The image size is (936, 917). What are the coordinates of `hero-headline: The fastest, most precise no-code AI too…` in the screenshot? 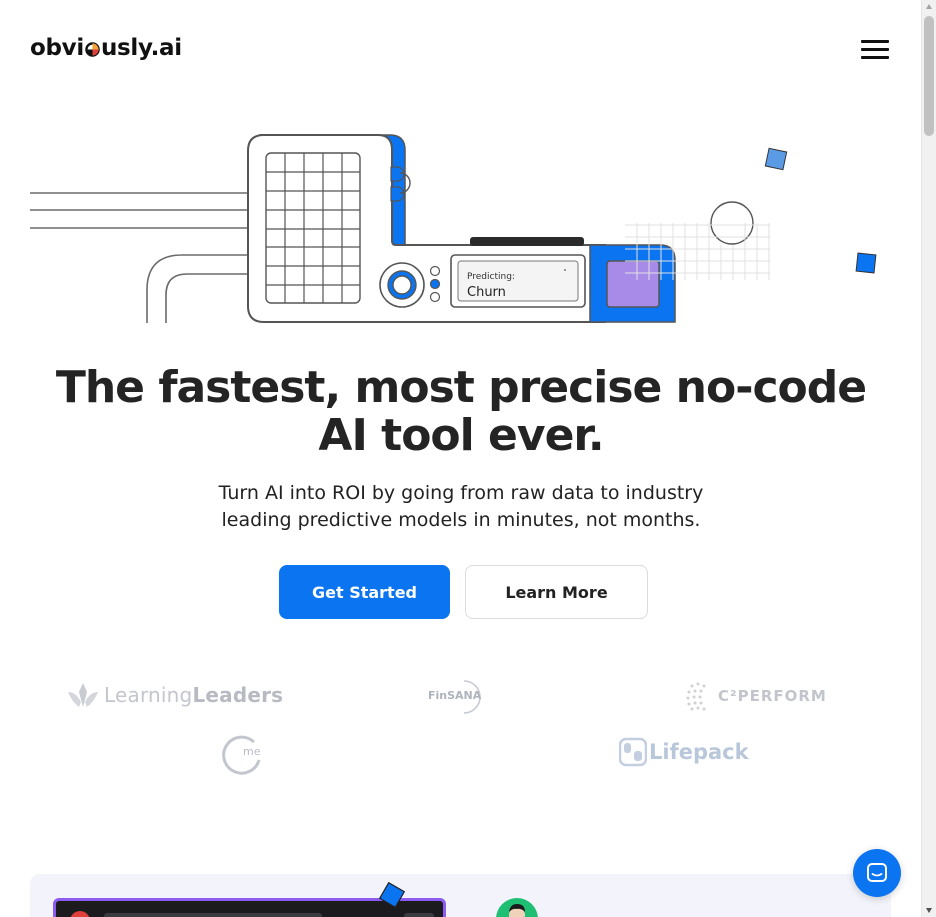 It's located at (461, 411).